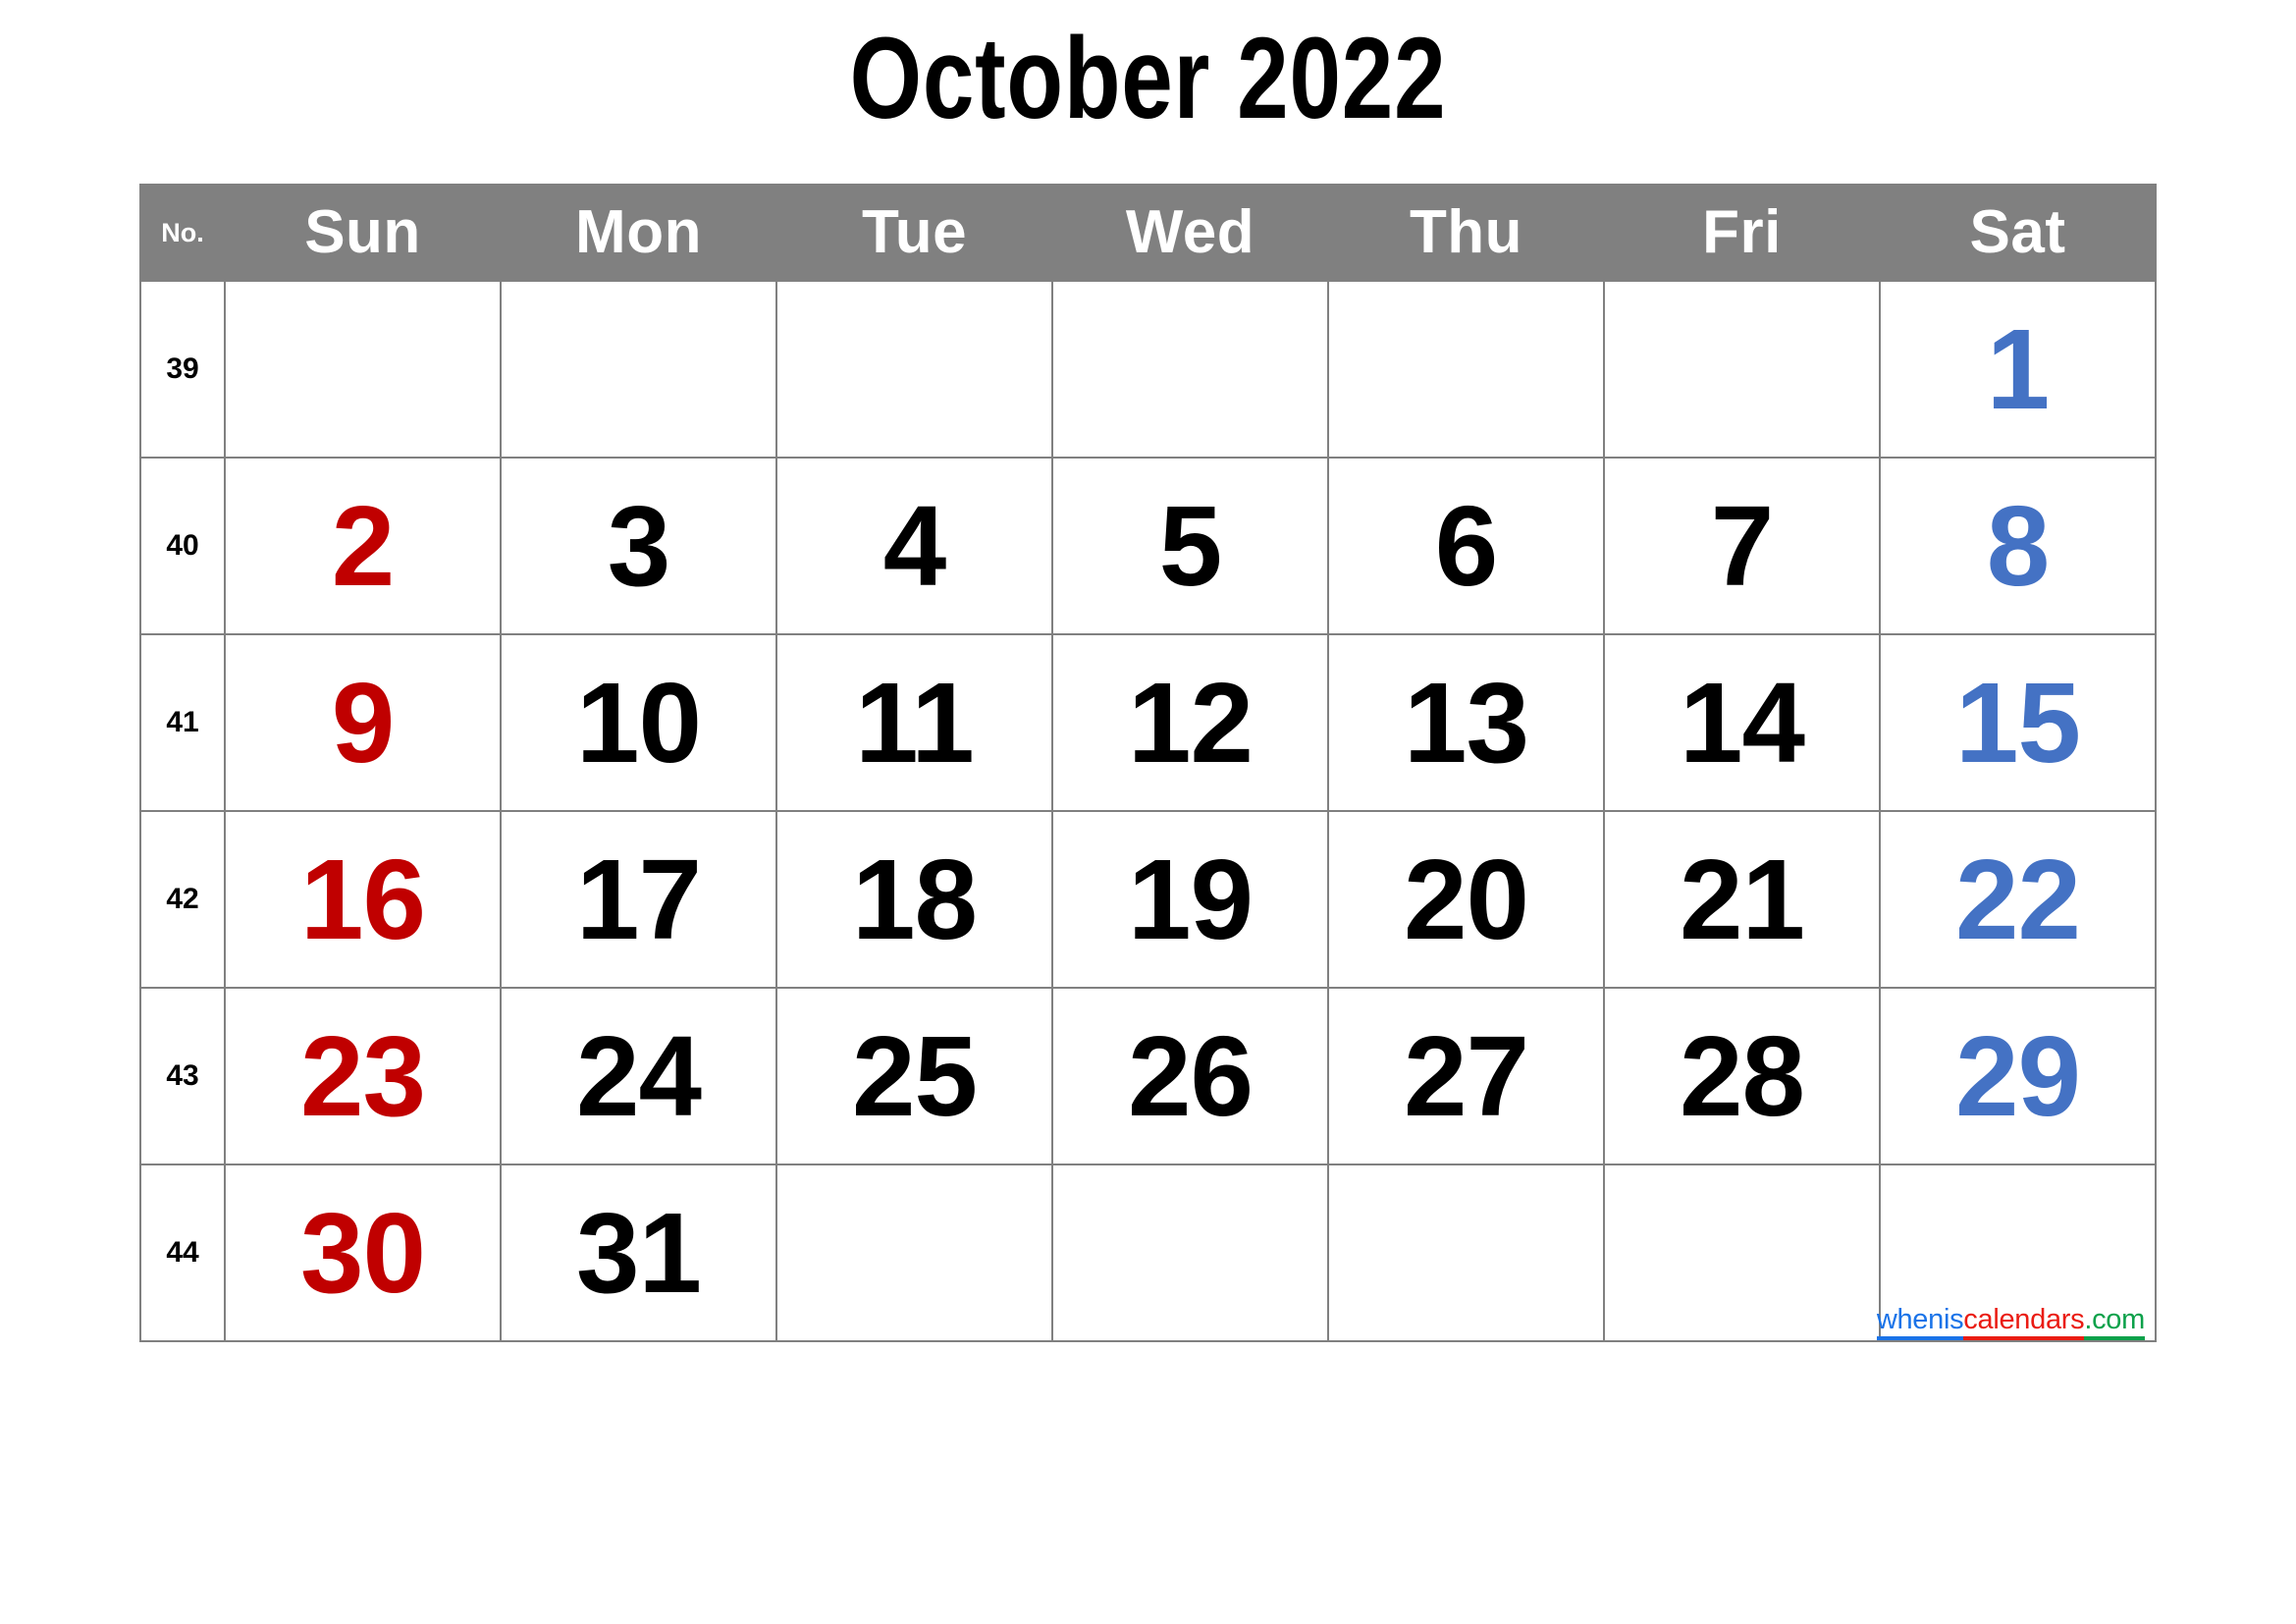 The image size is (2296, 1624). Describe the element at coordinates (2018, 233) in the screenshot. I see `weekday-header-sat: Sat` at that location.